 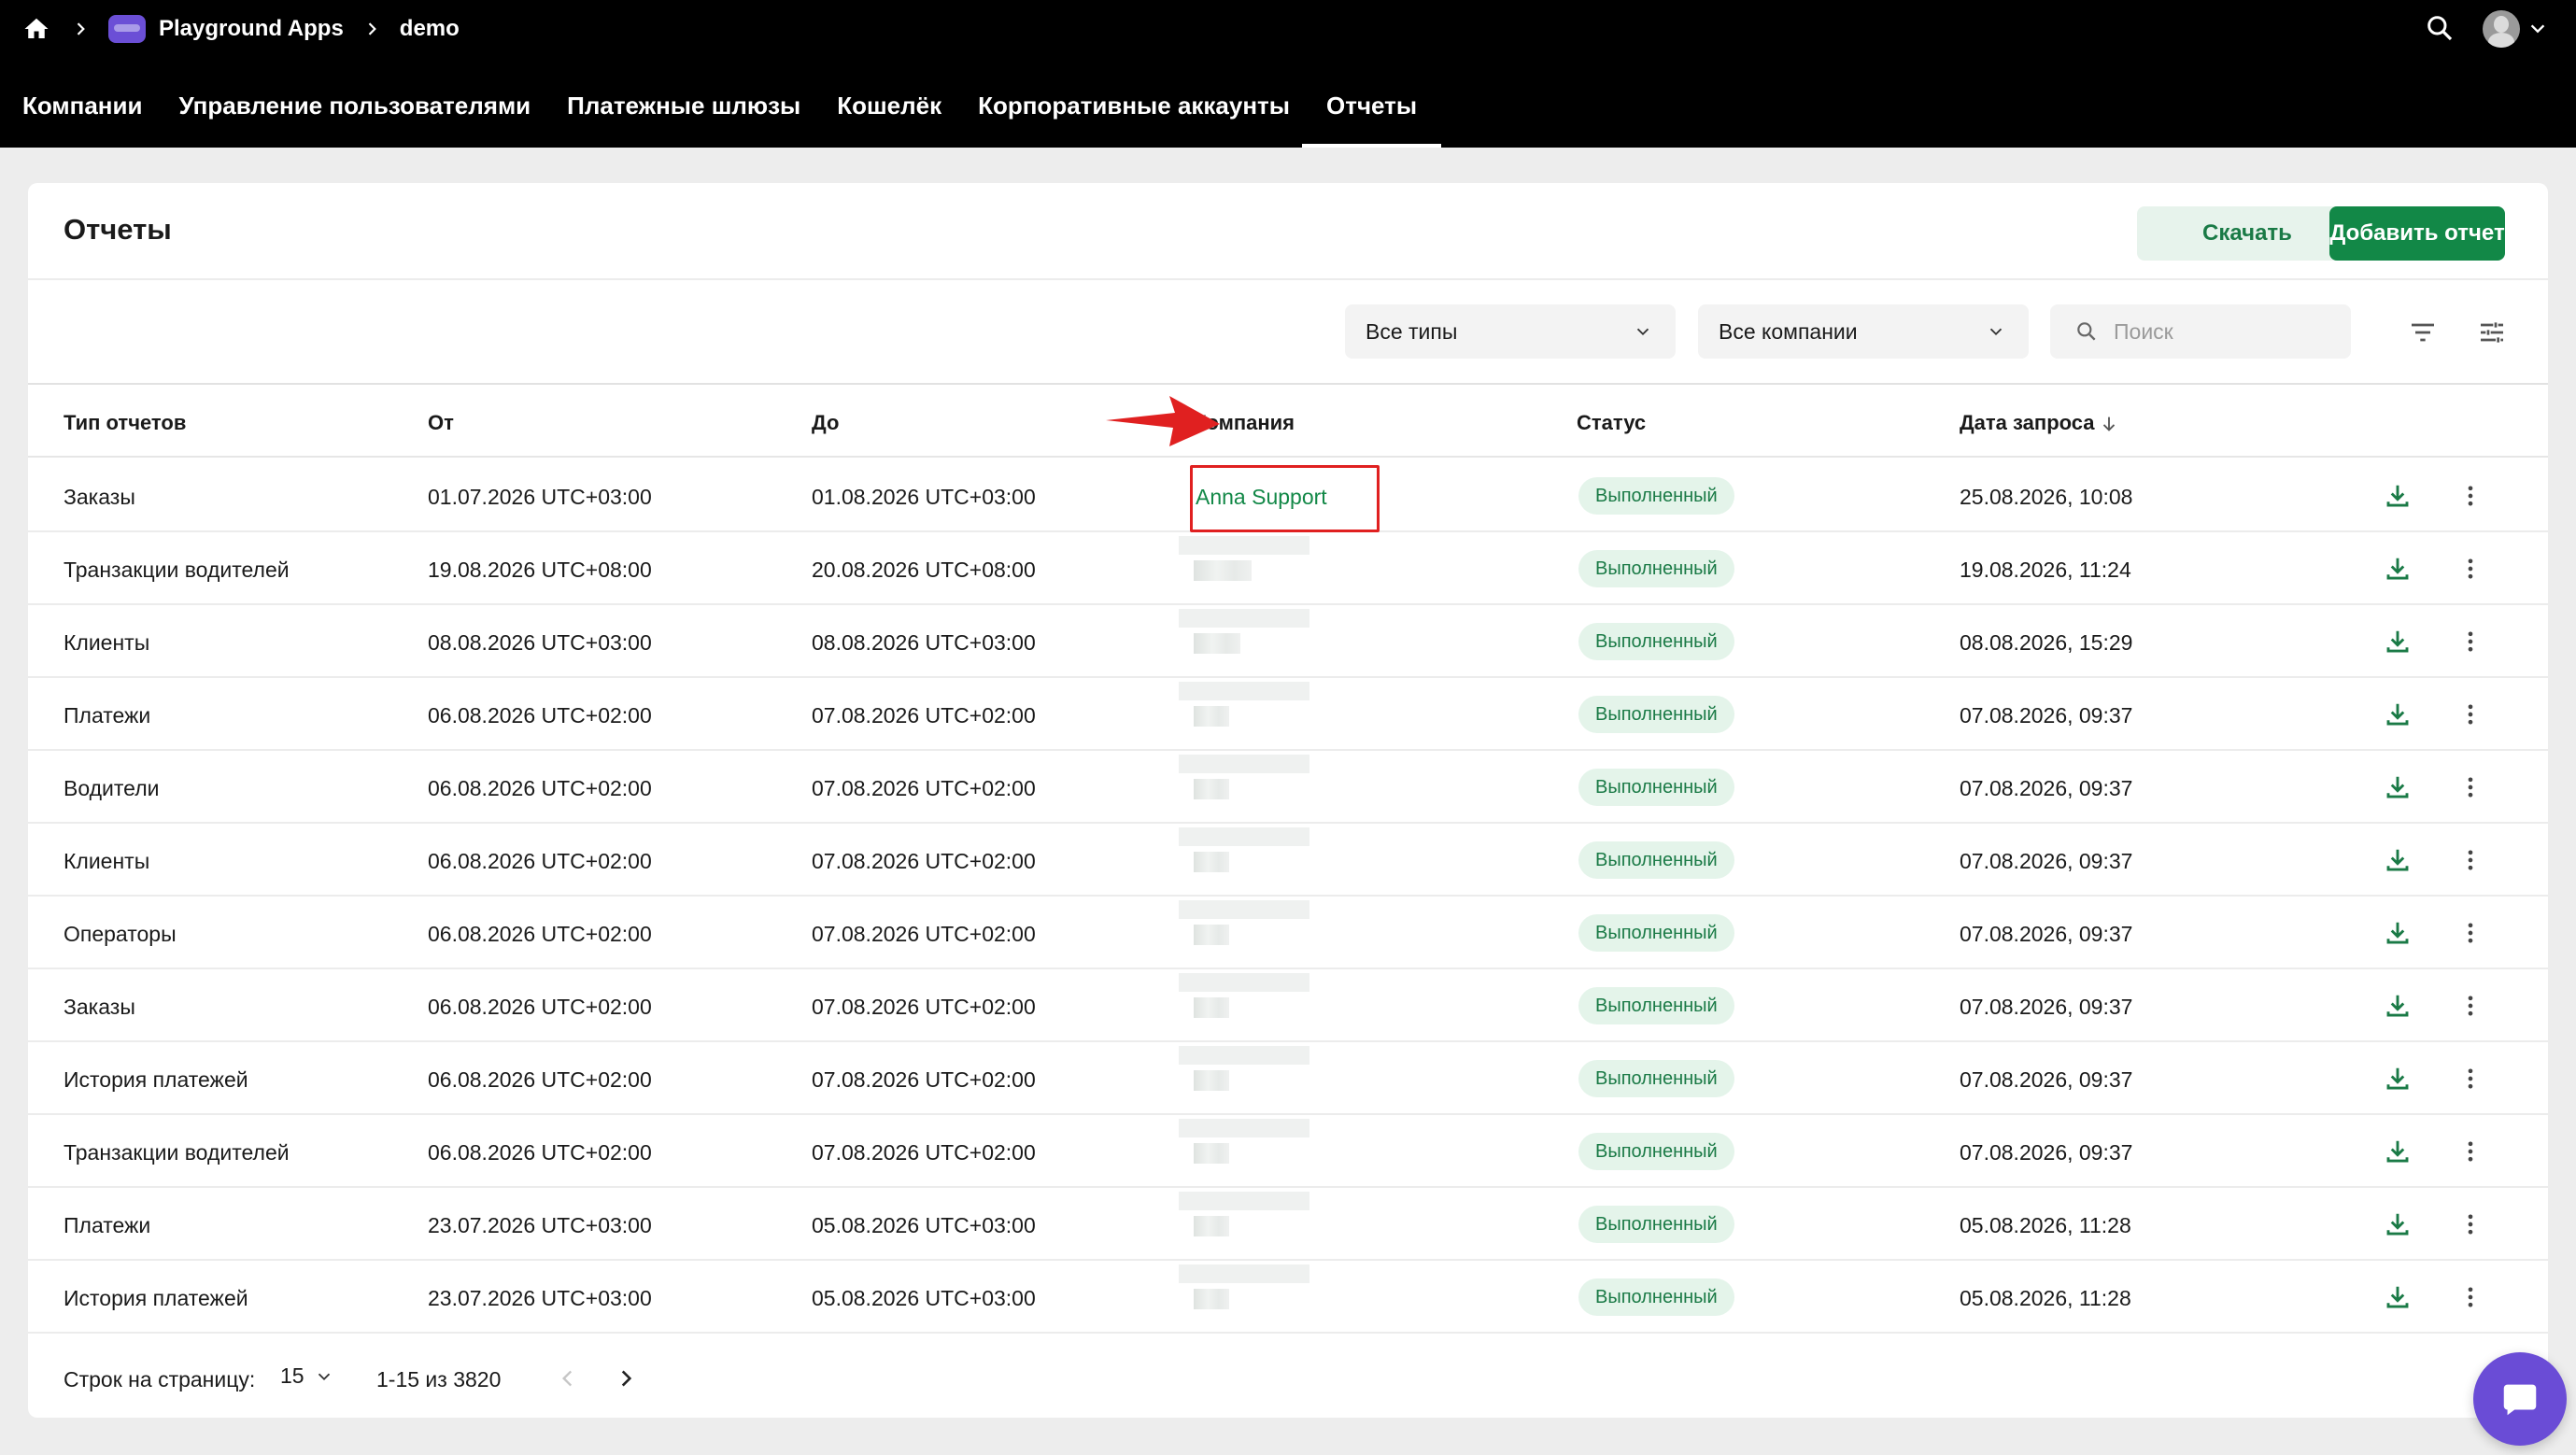 I want to click on header-request-date: Дата запроса, so click(x=2039, y=423).